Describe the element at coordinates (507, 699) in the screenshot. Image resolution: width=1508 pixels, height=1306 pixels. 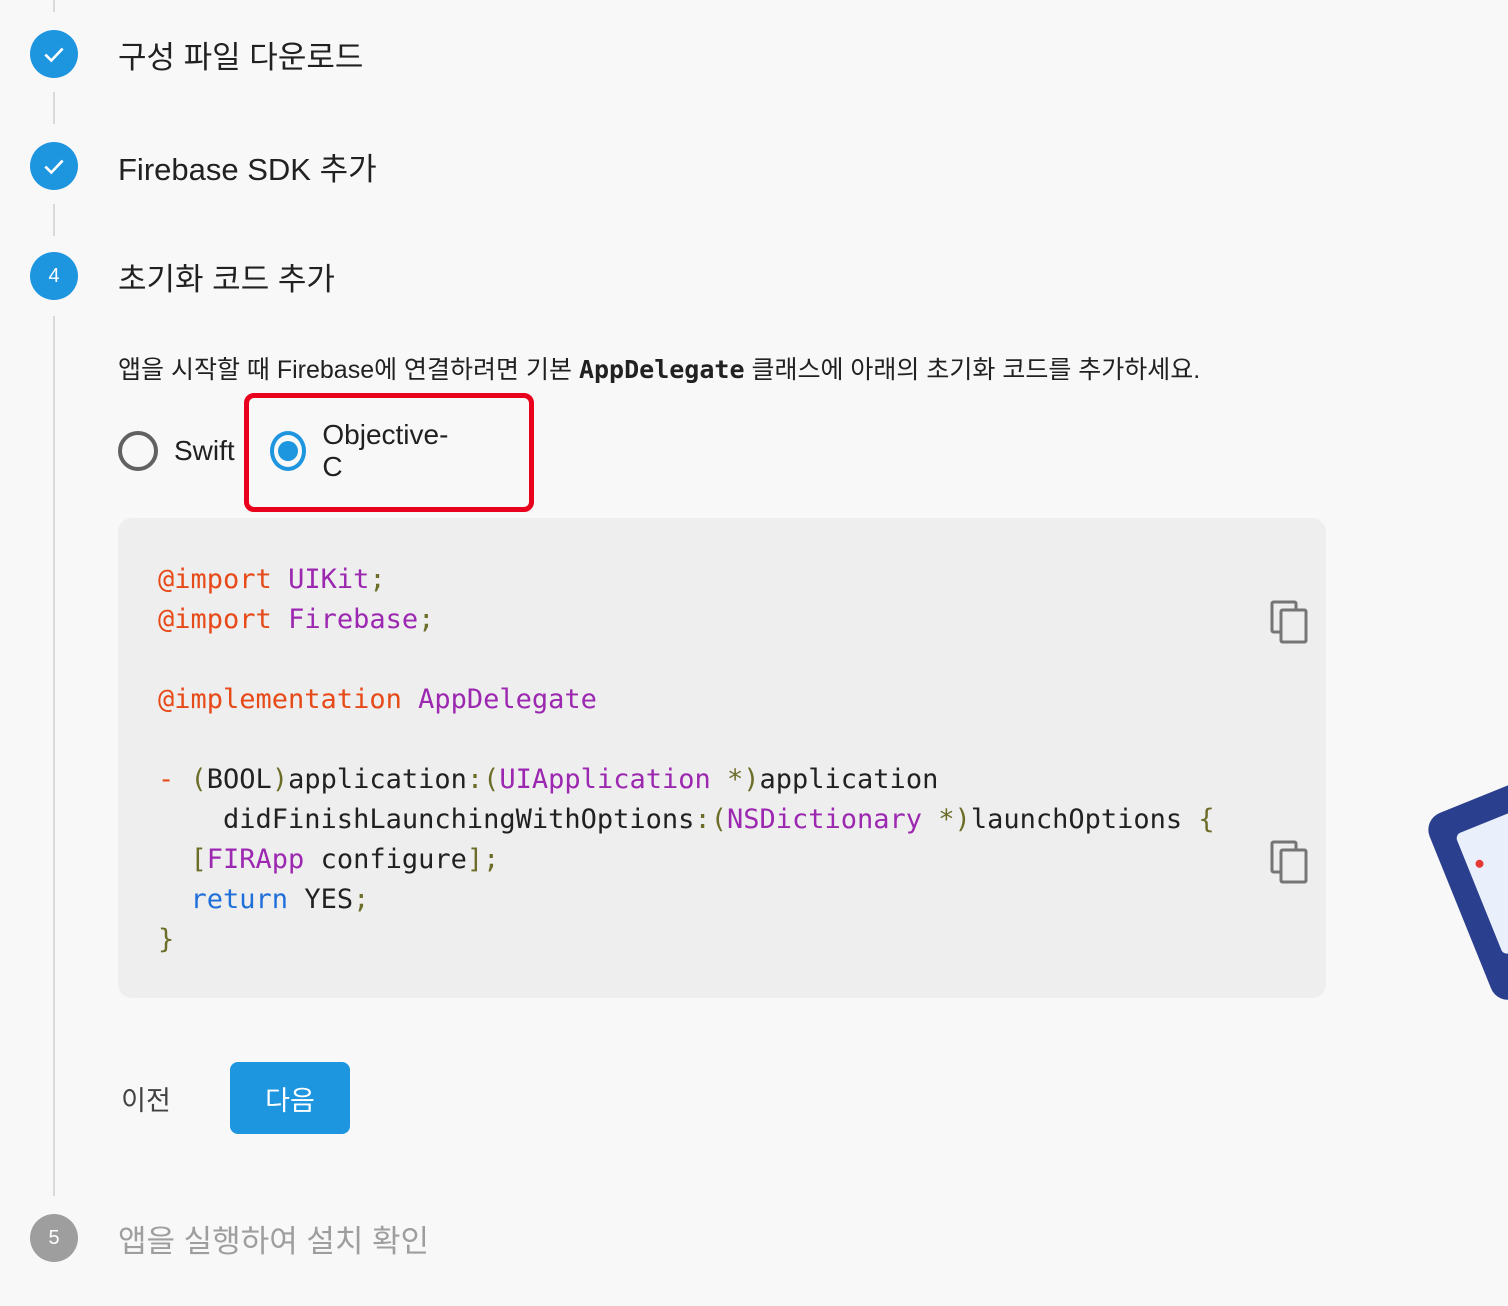
I see `code-token: AppDelegate` at that location.